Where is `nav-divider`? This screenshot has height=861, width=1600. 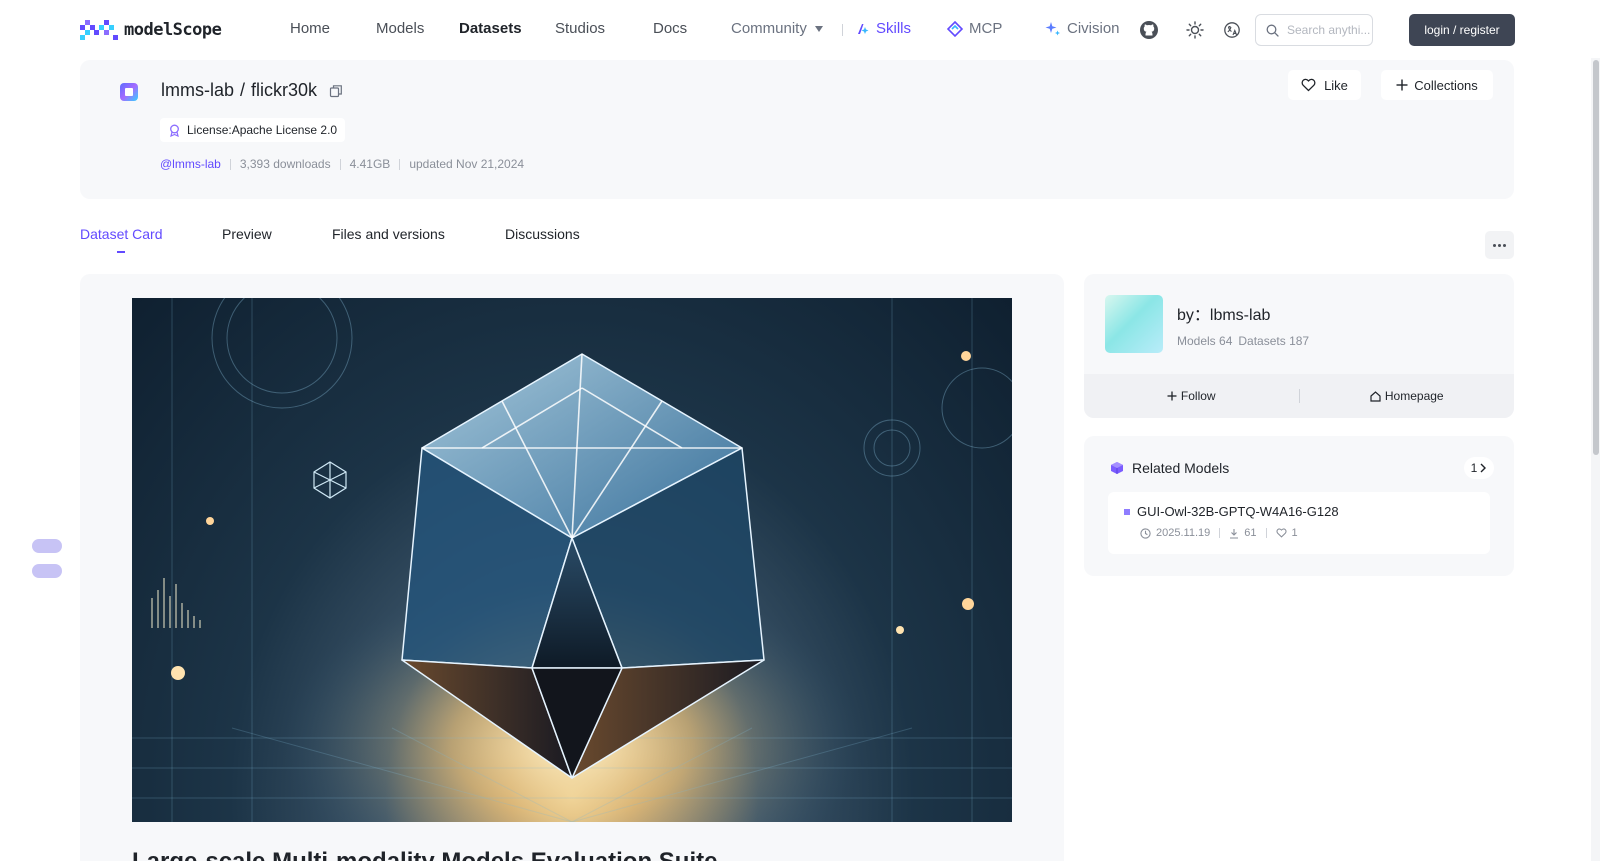
nav-divider is located at coordinates (842, 30).